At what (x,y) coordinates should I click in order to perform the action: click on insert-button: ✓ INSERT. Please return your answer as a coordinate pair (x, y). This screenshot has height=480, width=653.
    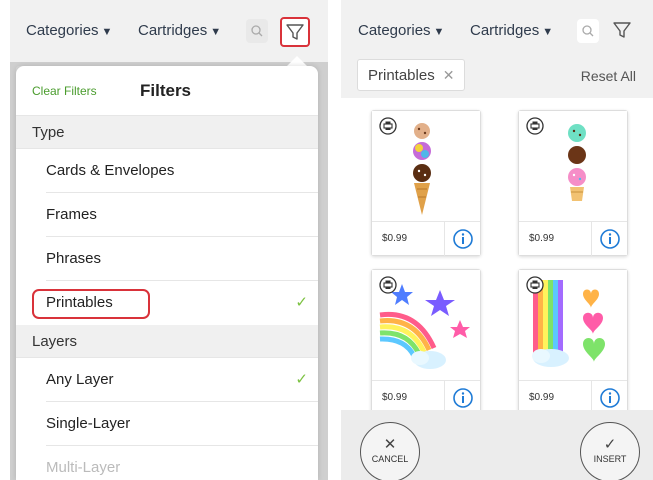
    Looking at the image, I should click on (610, 451).